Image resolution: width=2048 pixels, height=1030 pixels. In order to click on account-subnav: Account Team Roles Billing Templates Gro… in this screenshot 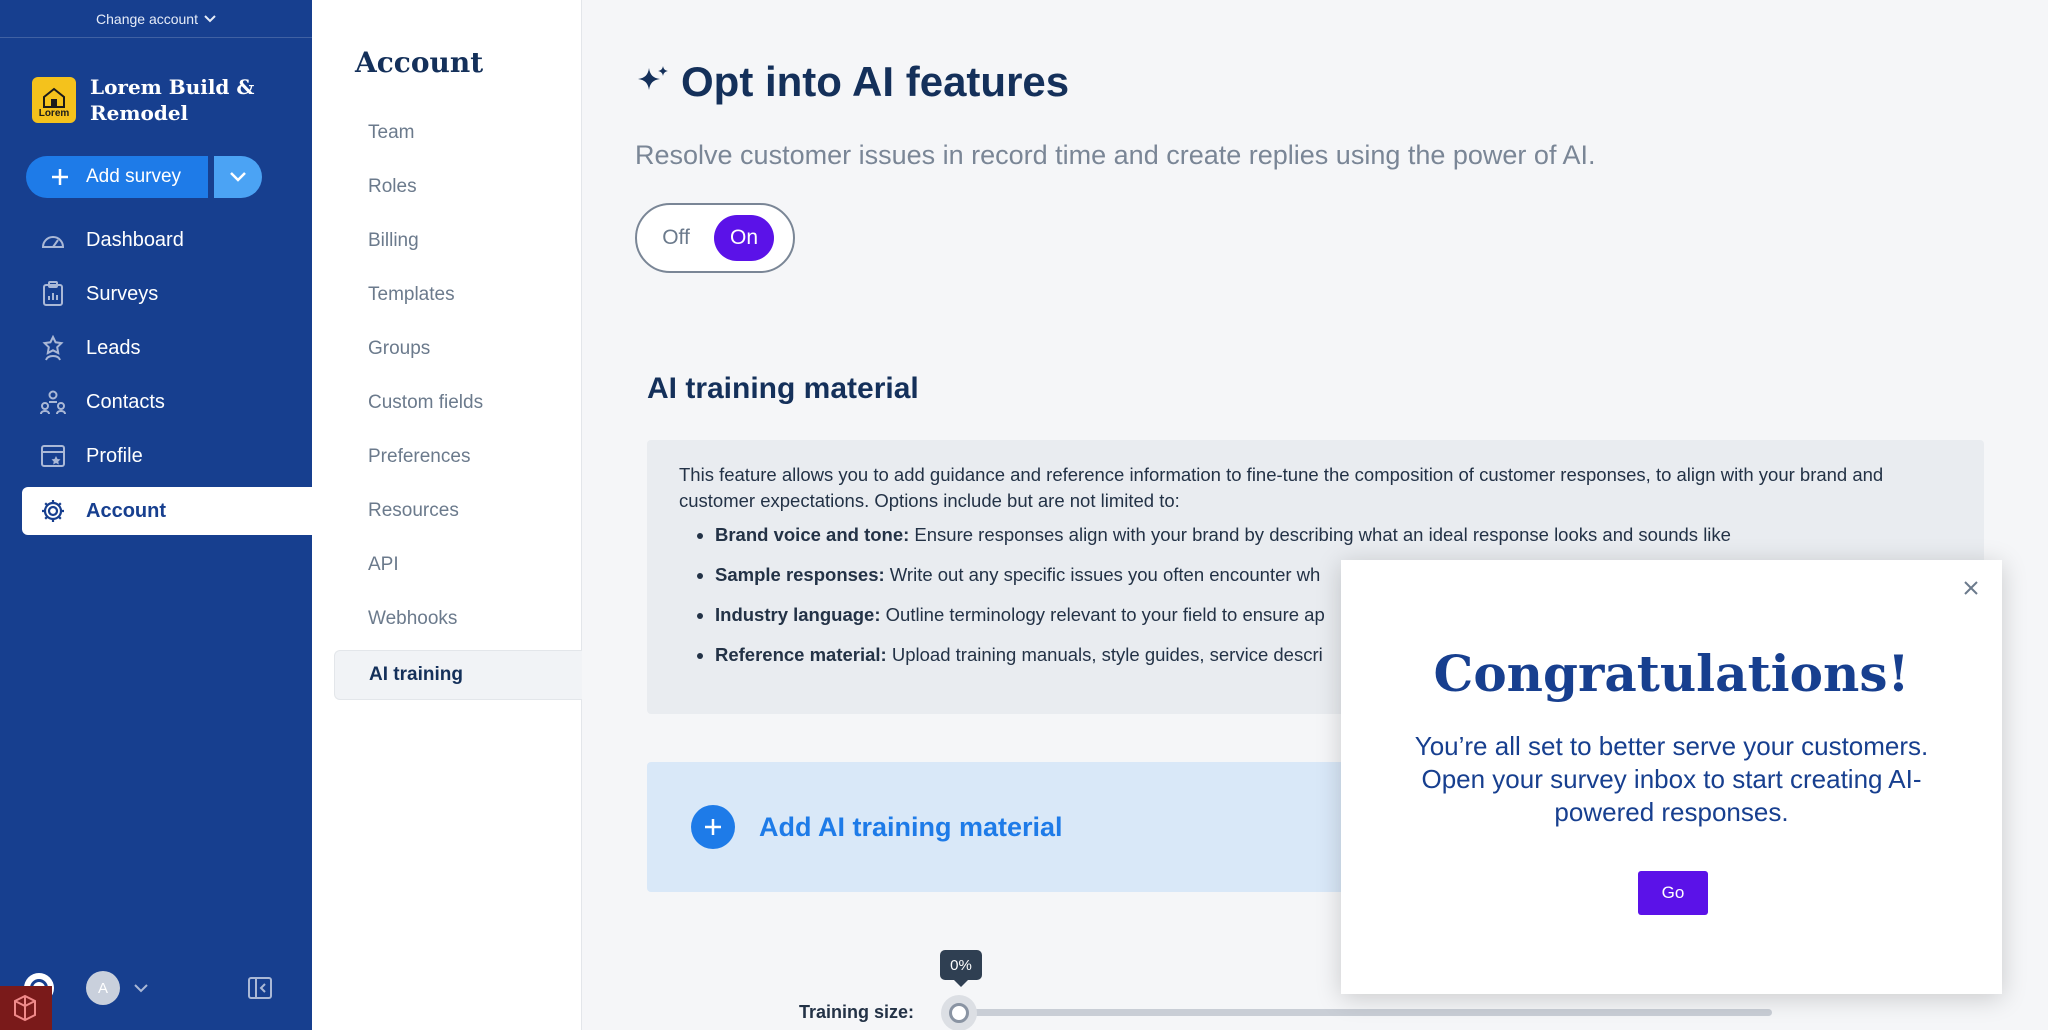, I will do `click(447, 515)`.